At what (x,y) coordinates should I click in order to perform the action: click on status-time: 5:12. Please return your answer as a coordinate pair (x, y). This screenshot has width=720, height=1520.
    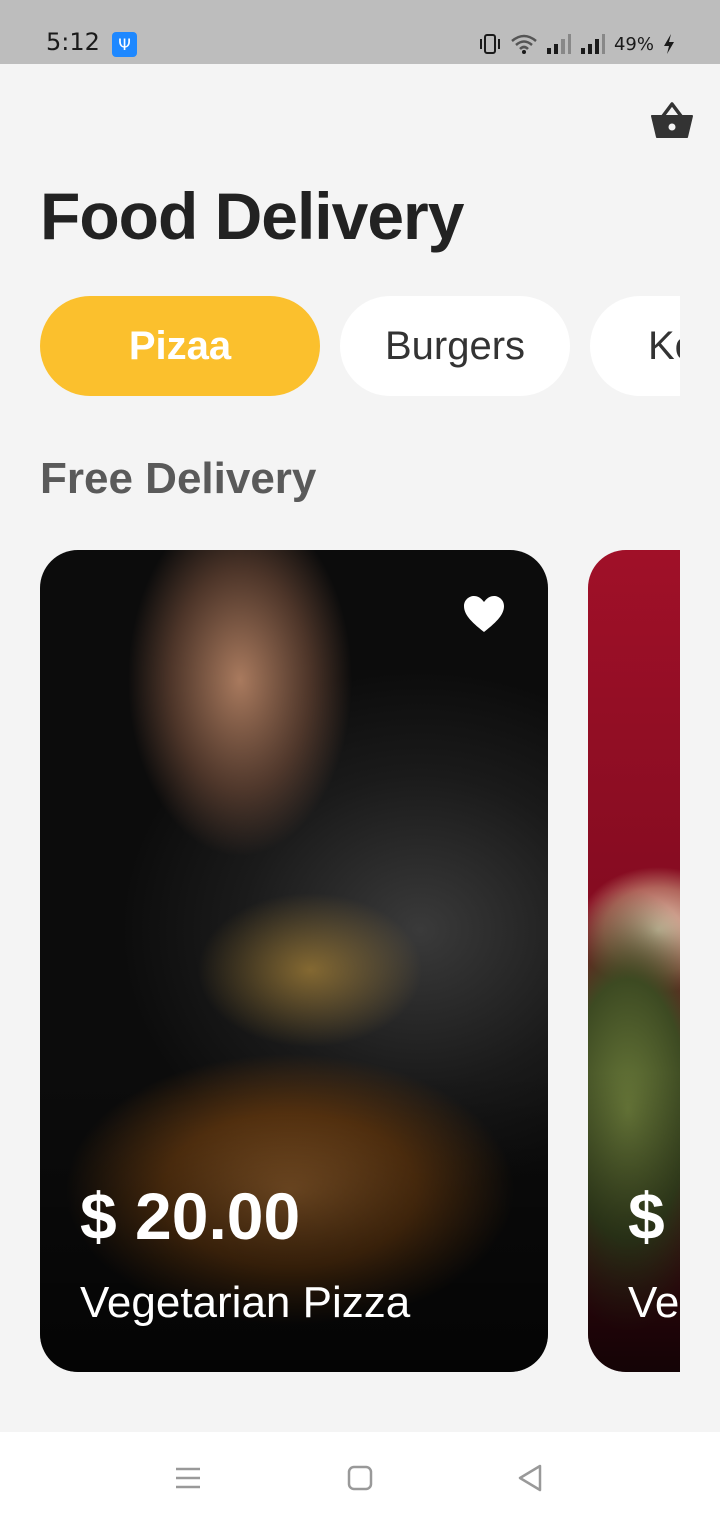
    Looking at the image, I should click on (73, 42).